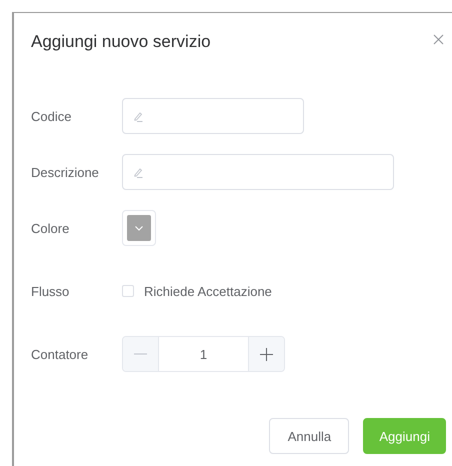 This screenshot has height=466, width=452. What do you see at coordinates (121, 42) in the screenshot?
I see `dialog-title: Aggiungi nuovo servizio` at bounding box center [121, 42].